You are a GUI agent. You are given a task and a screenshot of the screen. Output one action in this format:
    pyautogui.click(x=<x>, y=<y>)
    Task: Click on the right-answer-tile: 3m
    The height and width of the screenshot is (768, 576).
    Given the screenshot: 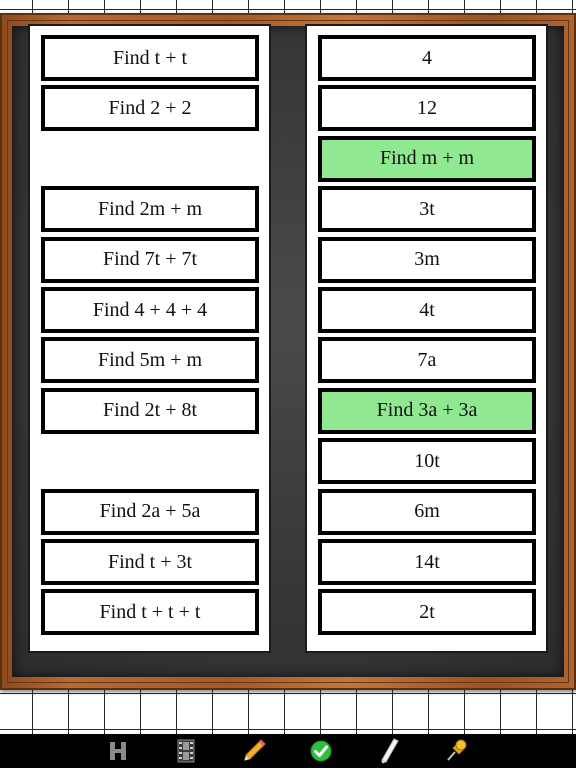 What is the action you would take?
    pyautogui.click(x=427, y=259)
    